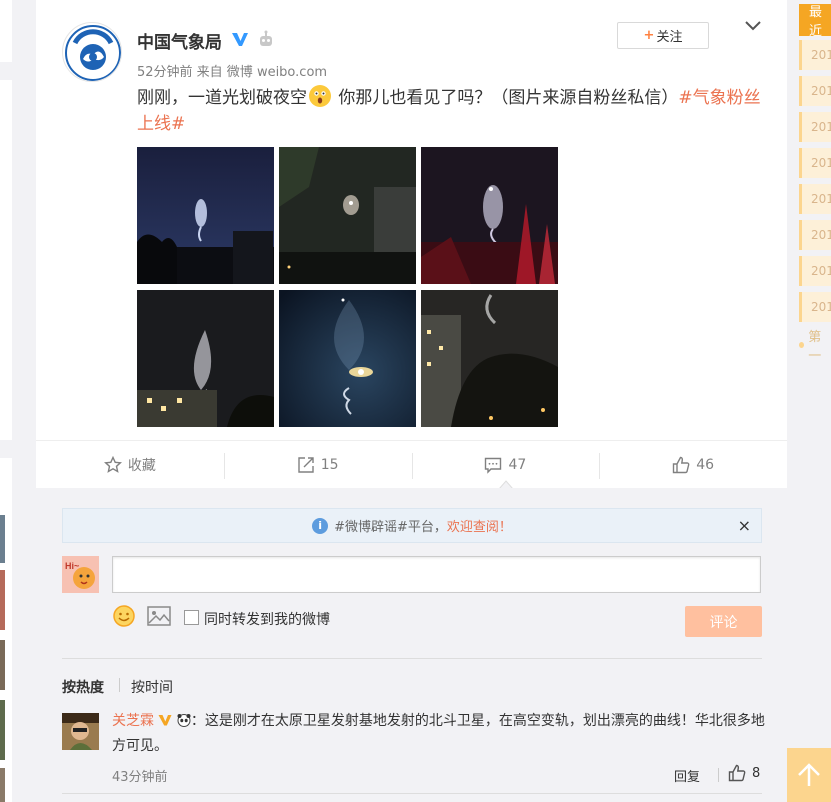  Describe the element at coordinates (112, 464) in the screenshot. I see `star-icon` at that location.